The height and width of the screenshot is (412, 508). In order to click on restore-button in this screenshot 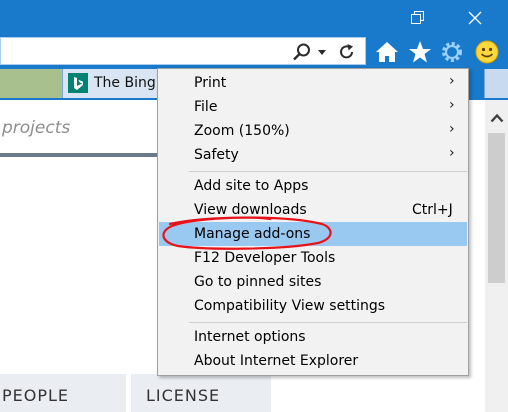, I will do `click(418, 18)`.